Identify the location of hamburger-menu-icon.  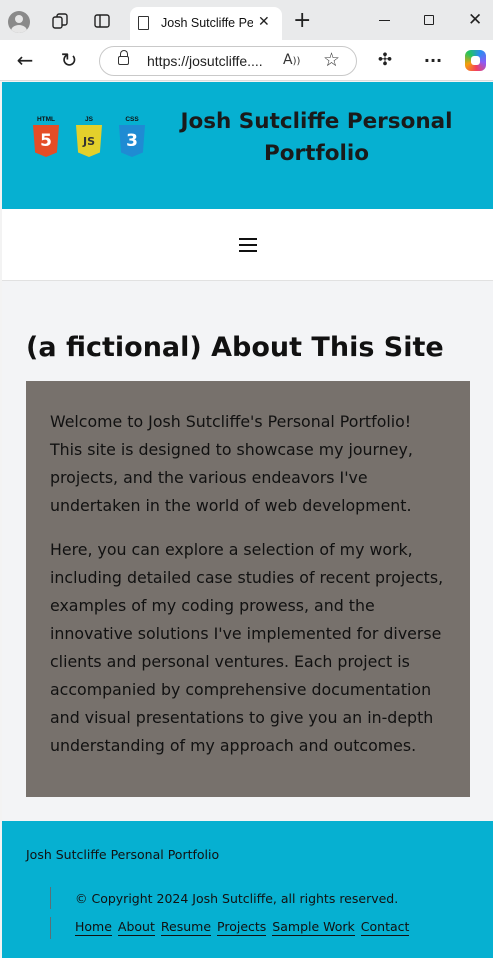
(248, 245).